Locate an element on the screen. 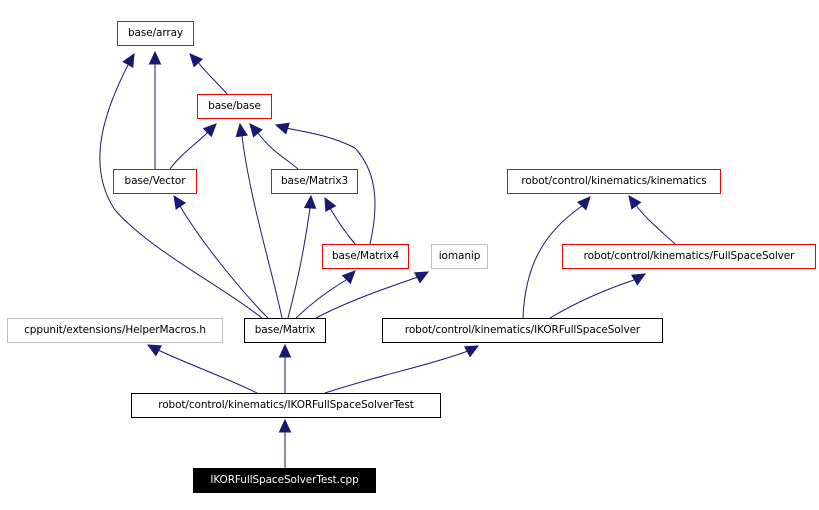  edge-matrix4-to-matrix3 is located at coordinates (340, 220).